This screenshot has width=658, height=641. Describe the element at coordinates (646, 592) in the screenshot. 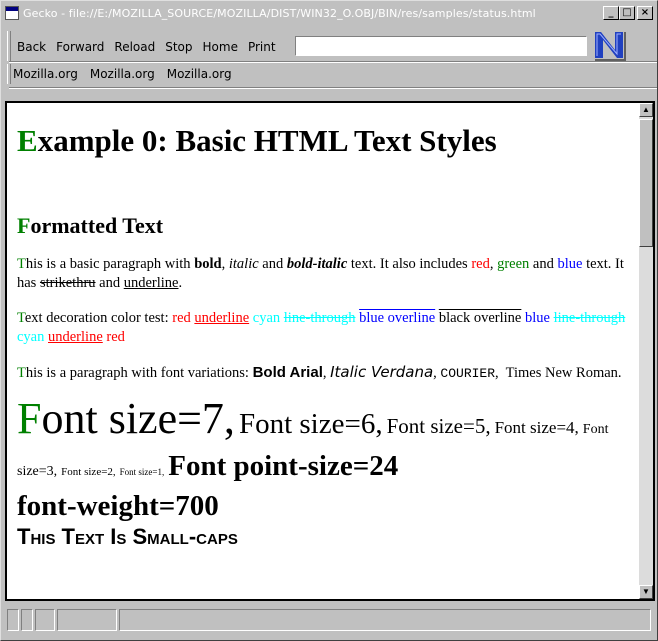

I see `scroll-down-arrow-icon: ▼` at that location.